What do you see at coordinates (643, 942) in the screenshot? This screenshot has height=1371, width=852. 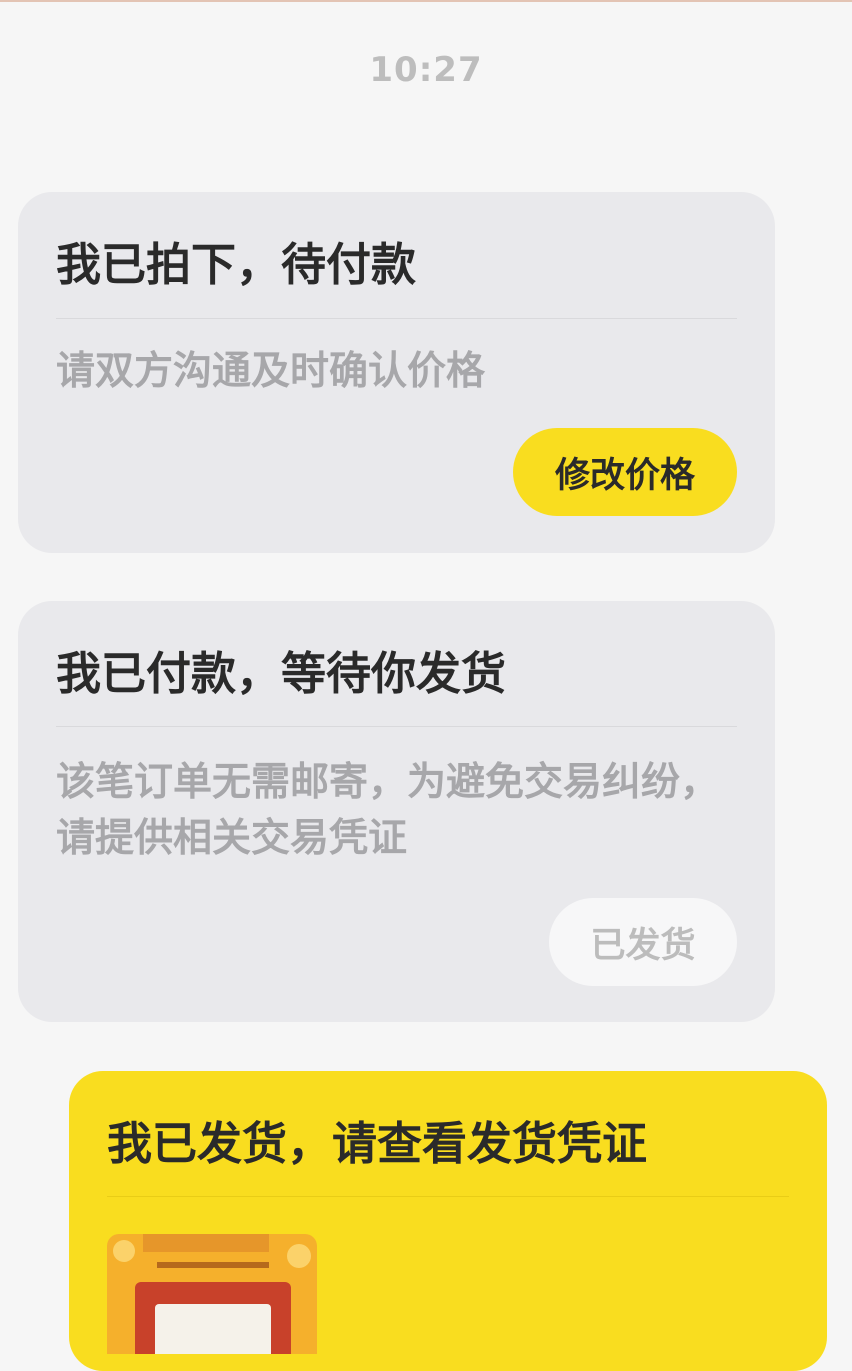 I see `shipped-button: 已发货` at bounding box center [643, 942].